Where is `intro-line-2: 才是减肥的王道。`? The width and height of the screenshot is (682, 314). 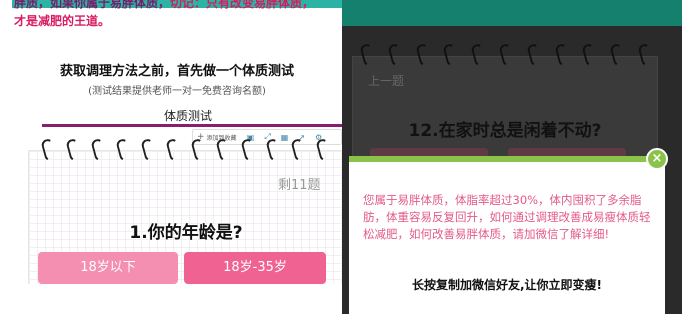
intro-line-2: 才是减肥的王道。 is located at coordinates (62, 21).